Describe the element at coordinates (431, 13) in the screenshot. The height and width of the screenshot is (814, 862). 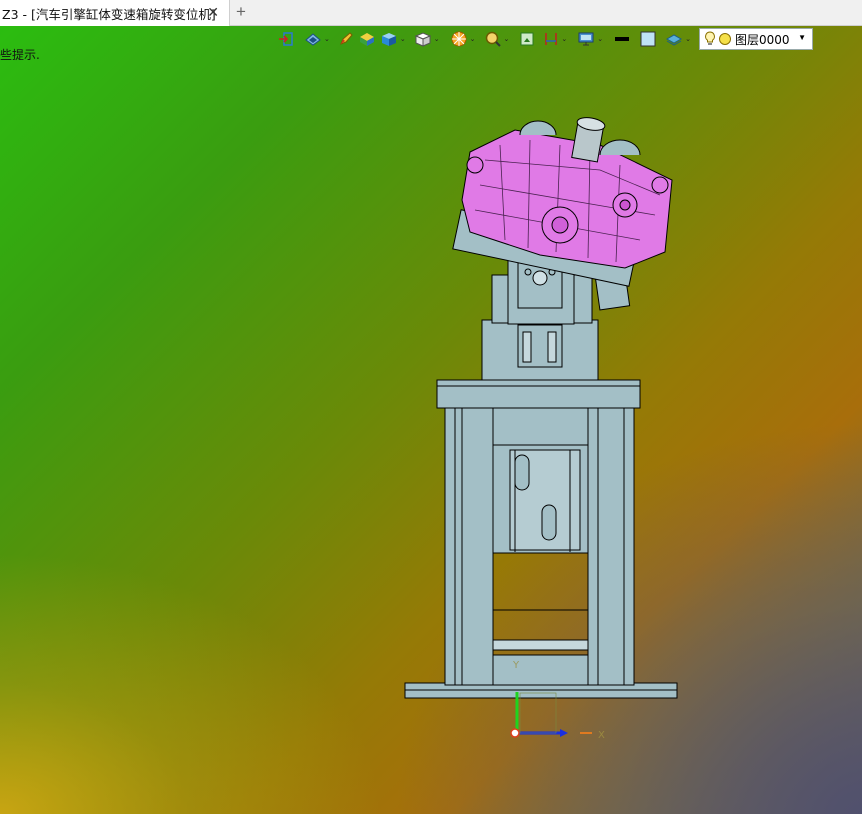
I see `tab-bar: Z3 - [汽车引擎缸体变速箱旋转变位机] ✕ +` at that location.